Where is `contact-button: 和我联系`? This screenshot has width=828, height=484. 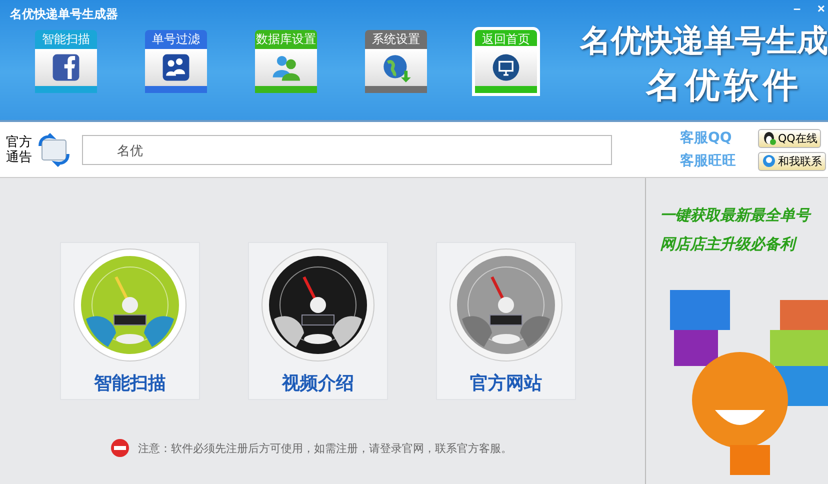
contact-button: 和我联系 is located at coordinates (792, 161).